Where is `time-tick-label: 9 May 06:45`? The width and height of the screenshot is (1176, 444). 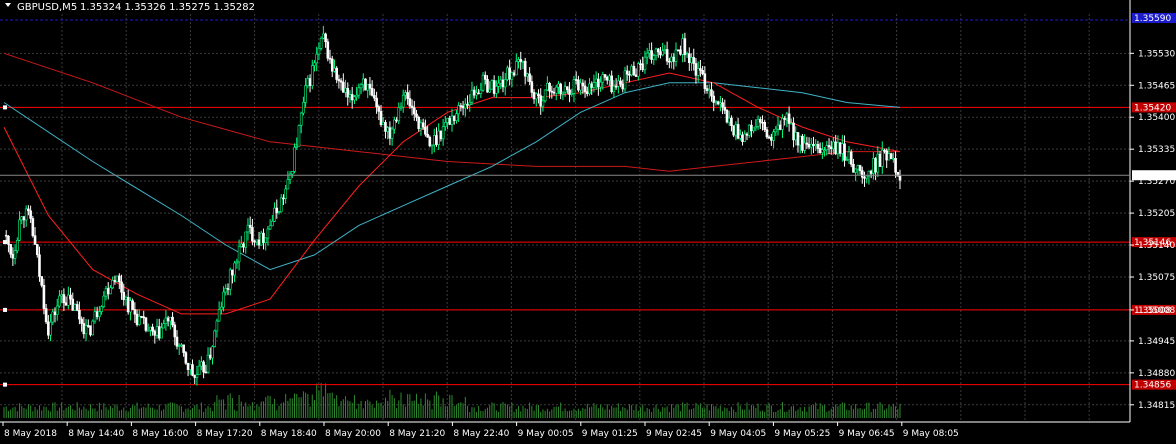
time-tick-label: 9 May 06:45 is located at coordinates (867, 434).